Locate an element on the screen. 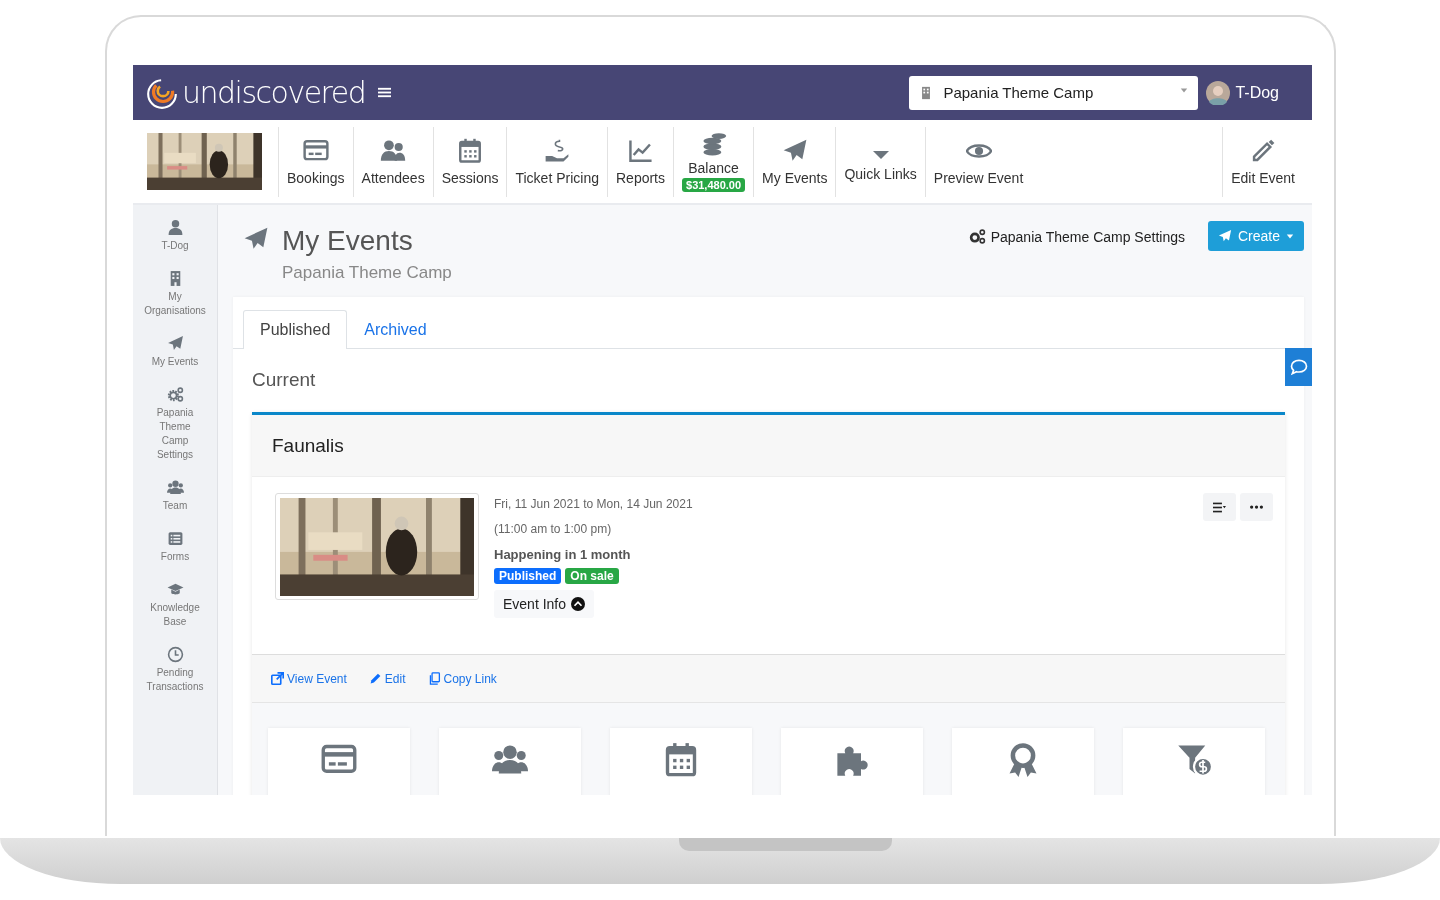 This screenshot has height=900, width=1440. brand-name: undiscovered is located at coordinates (274, 92).